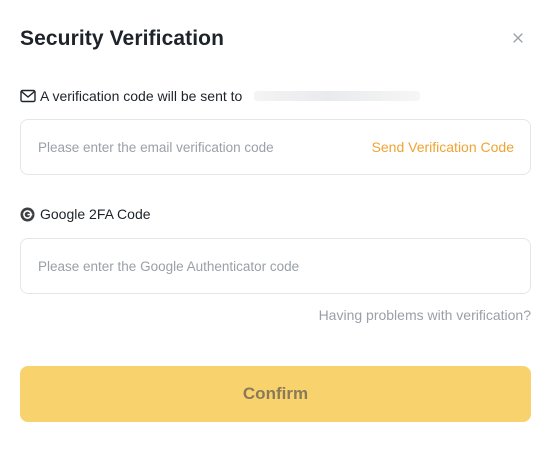 This screenshot has height=450, width=550. I want to click on google-2fa-label: Google 2FA Code, so click(85, 214).